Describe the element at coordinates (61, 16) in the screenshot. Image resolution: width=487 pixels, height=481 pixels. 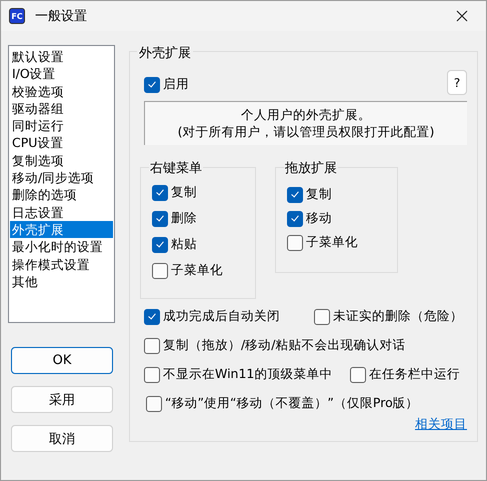
I see `window-title: 一般设置` at that location.